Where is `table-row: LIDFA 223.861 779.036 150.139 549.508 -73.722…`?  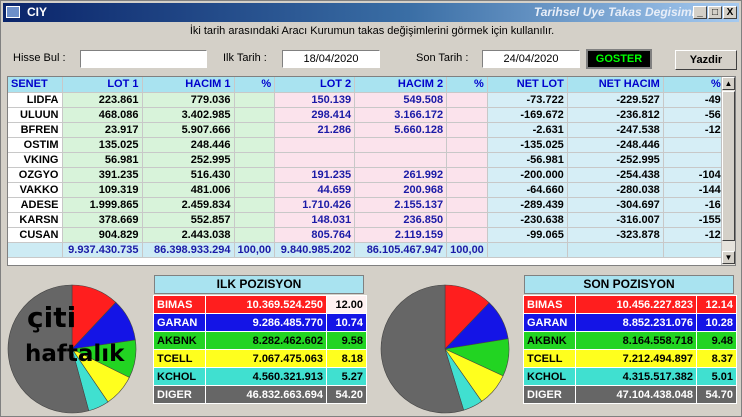 table-row: LIDFA 223.861 779.036 150.139 549.508 -73.722… is located at coordinates (366, 100).